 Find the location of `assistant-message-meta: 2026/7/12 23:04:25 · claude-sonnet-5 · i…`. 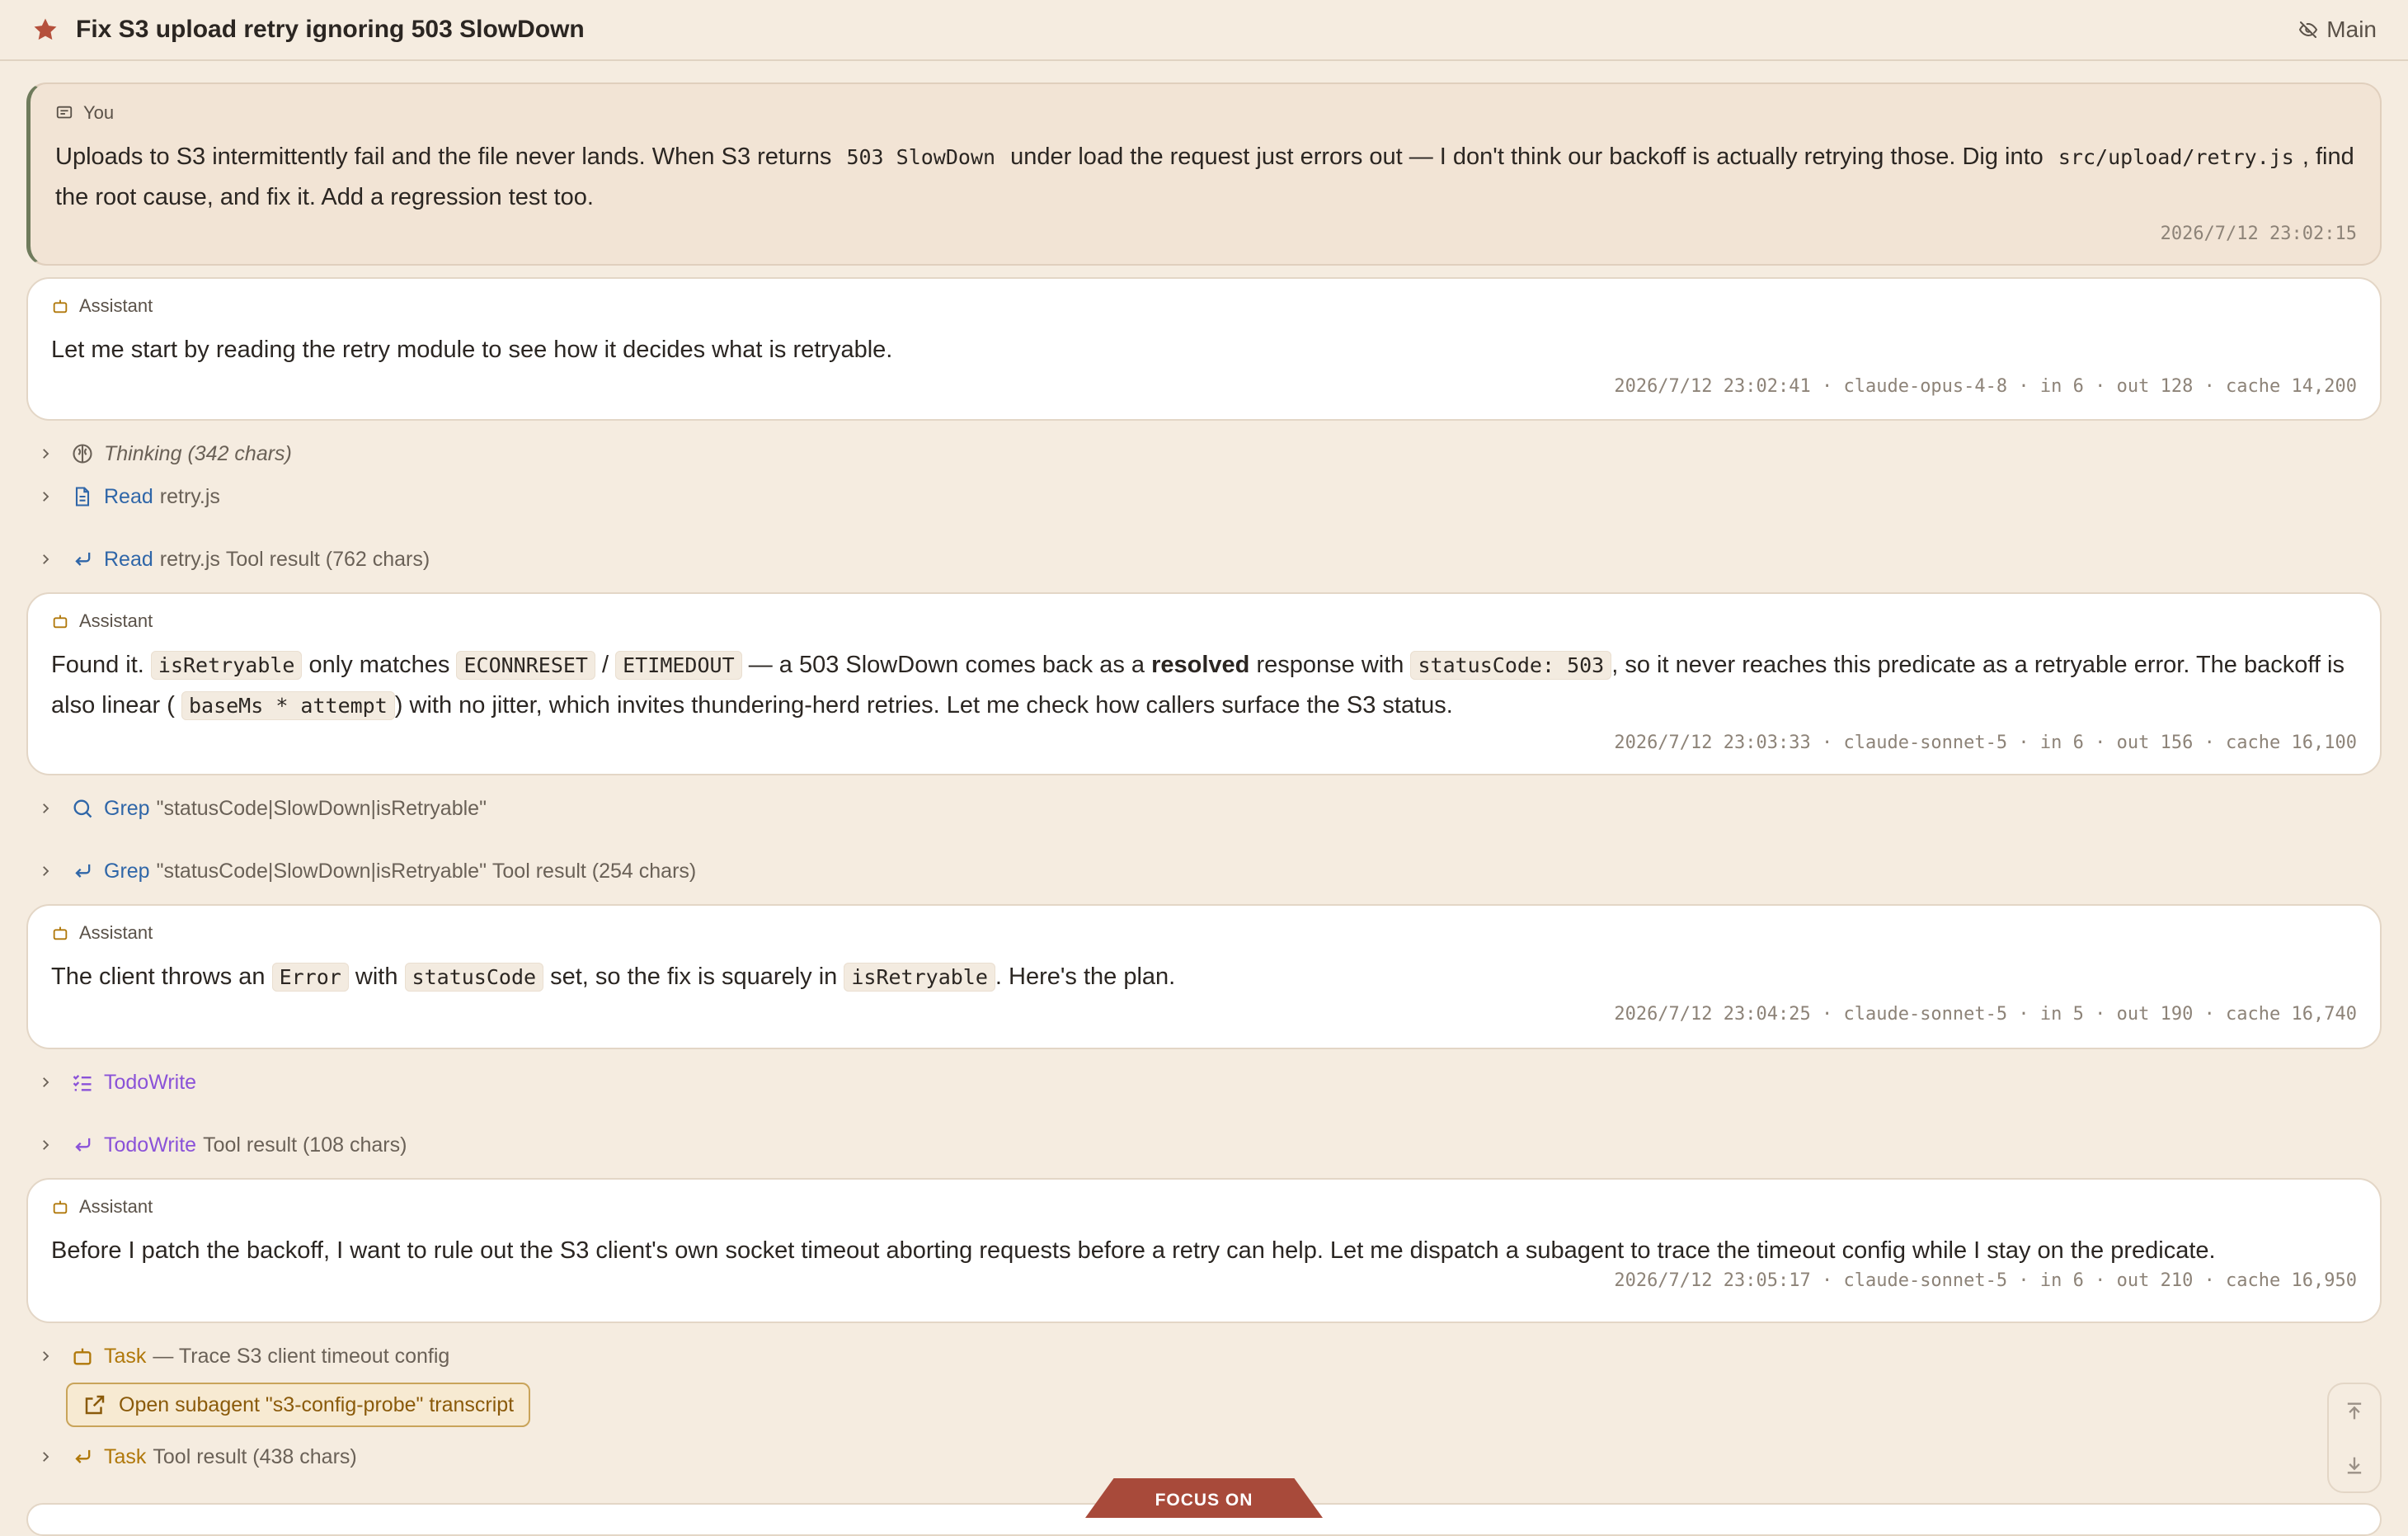

assistant-message-meta: 2026/7/12 23:04:25 · claude-sonnet-5 · i… is located at coordinates (1985, 1014).